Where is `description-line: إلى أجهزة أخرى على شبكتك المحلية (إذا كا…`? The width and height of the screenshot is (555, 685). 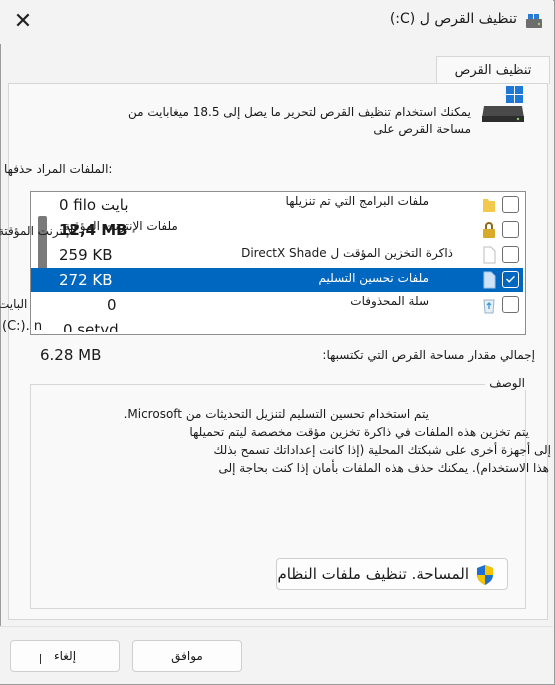 description-line: إلى أجهزة أخرى على شبكتك المحلية (إذا كا… is located at coordinates (382, 450).